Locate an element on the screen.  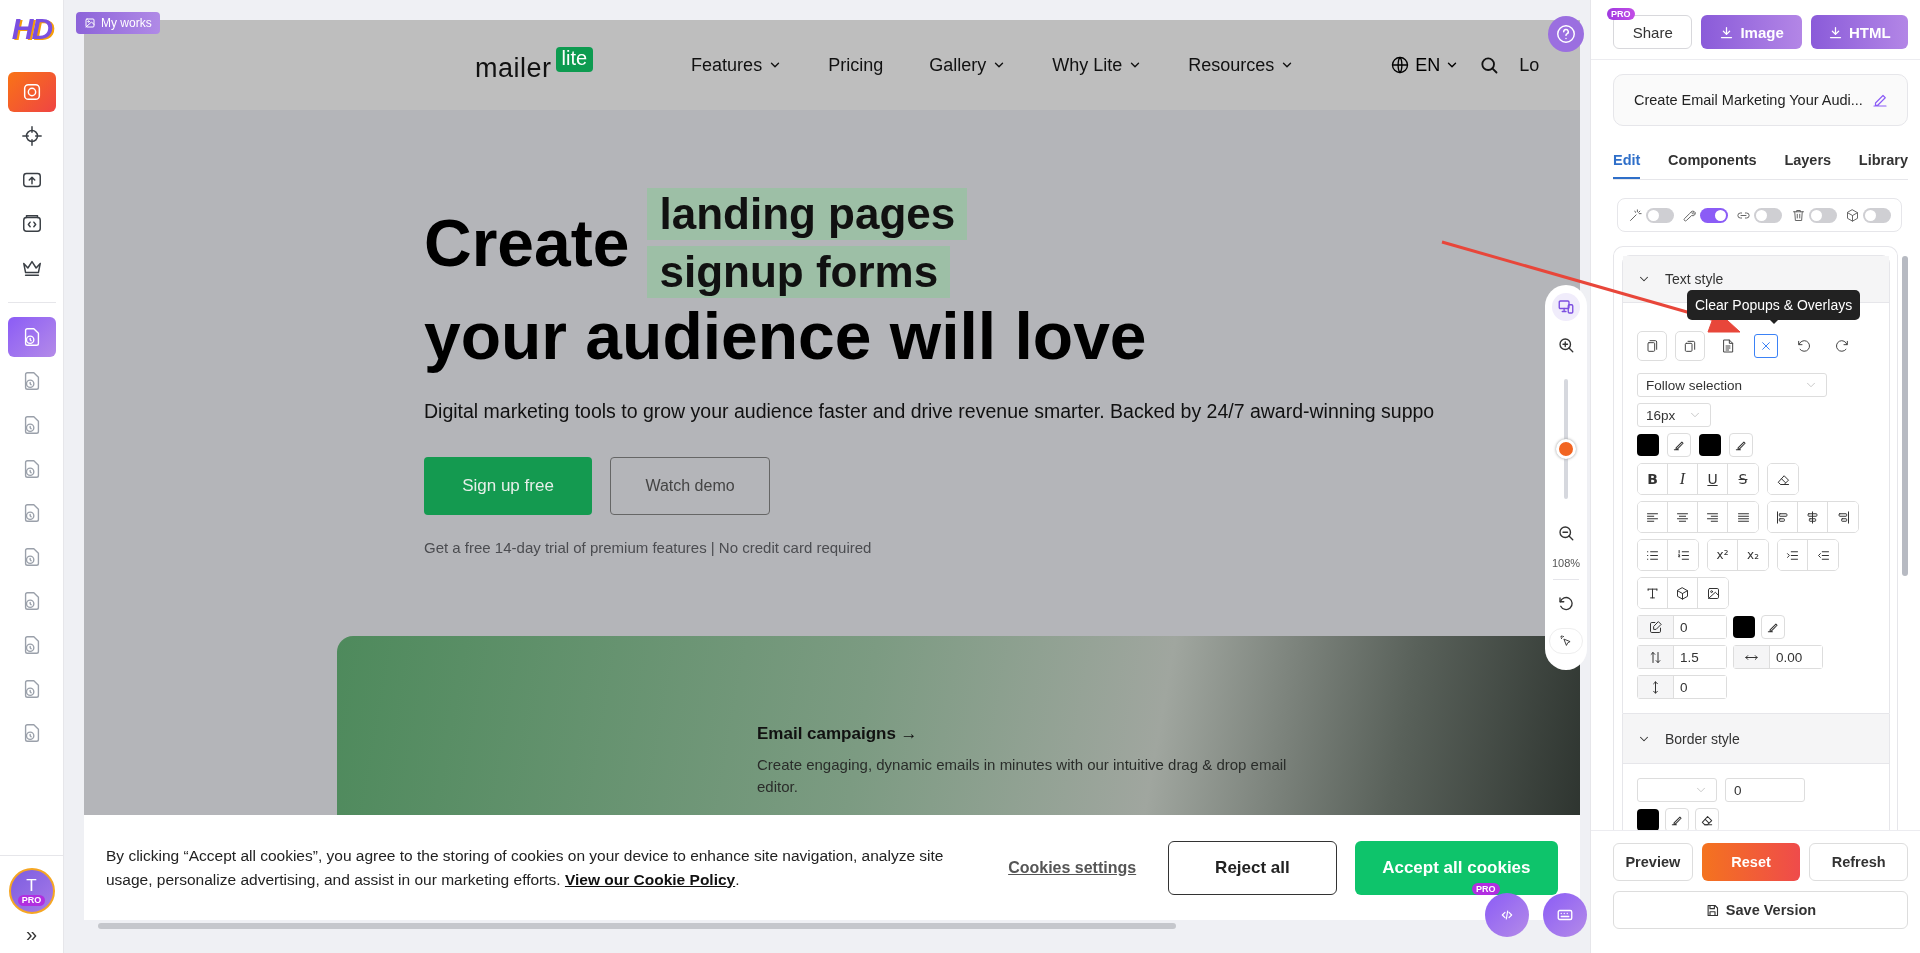
feature-title: Email campaigns → is located at coordinates (1168, 734).